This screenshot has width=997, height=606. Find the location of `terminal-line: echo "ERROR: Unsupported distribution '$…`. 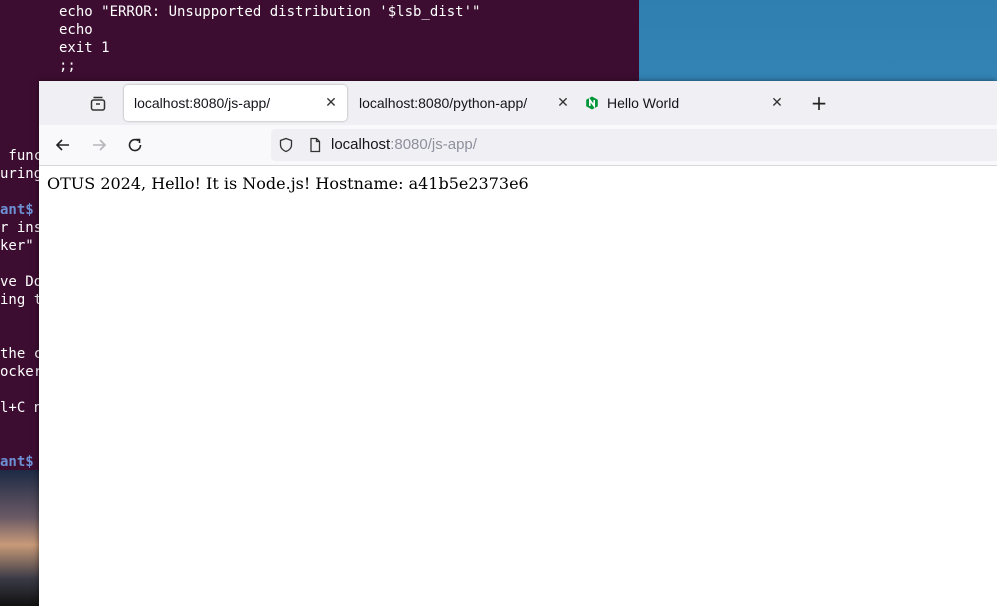

terminal-line: echo "ERROR: Unsupported distribution '$… is located at coordinates (270, 12).